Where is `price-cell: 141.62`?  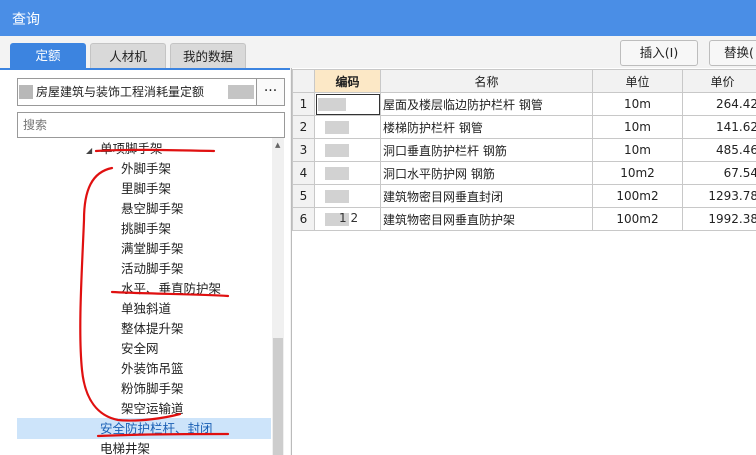
price-cell: 141.62 is located at coordinates (719, 127).